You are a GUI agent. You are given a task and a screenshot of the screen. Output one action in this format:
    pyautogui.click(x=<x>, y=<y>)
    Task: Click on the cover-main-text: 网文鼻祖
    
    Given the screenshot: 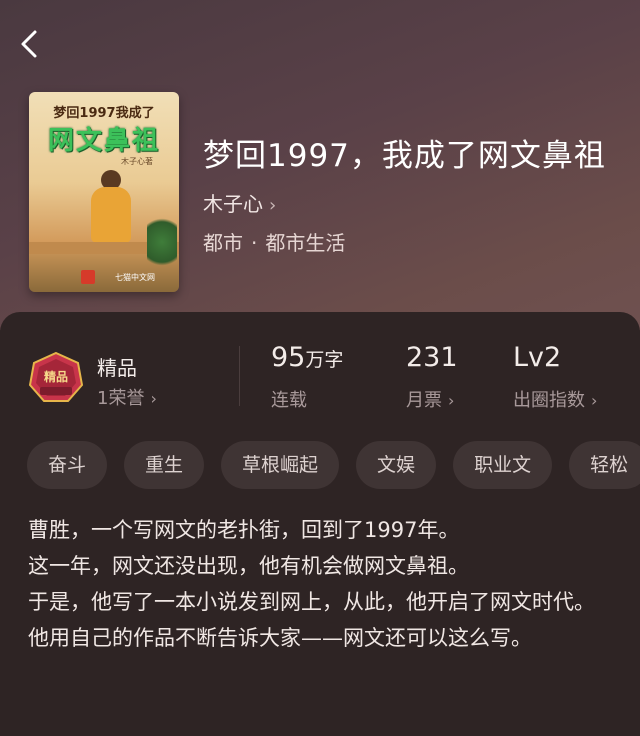 What is the action you would take?
    pyautogui.click(x=103, y=141)
    